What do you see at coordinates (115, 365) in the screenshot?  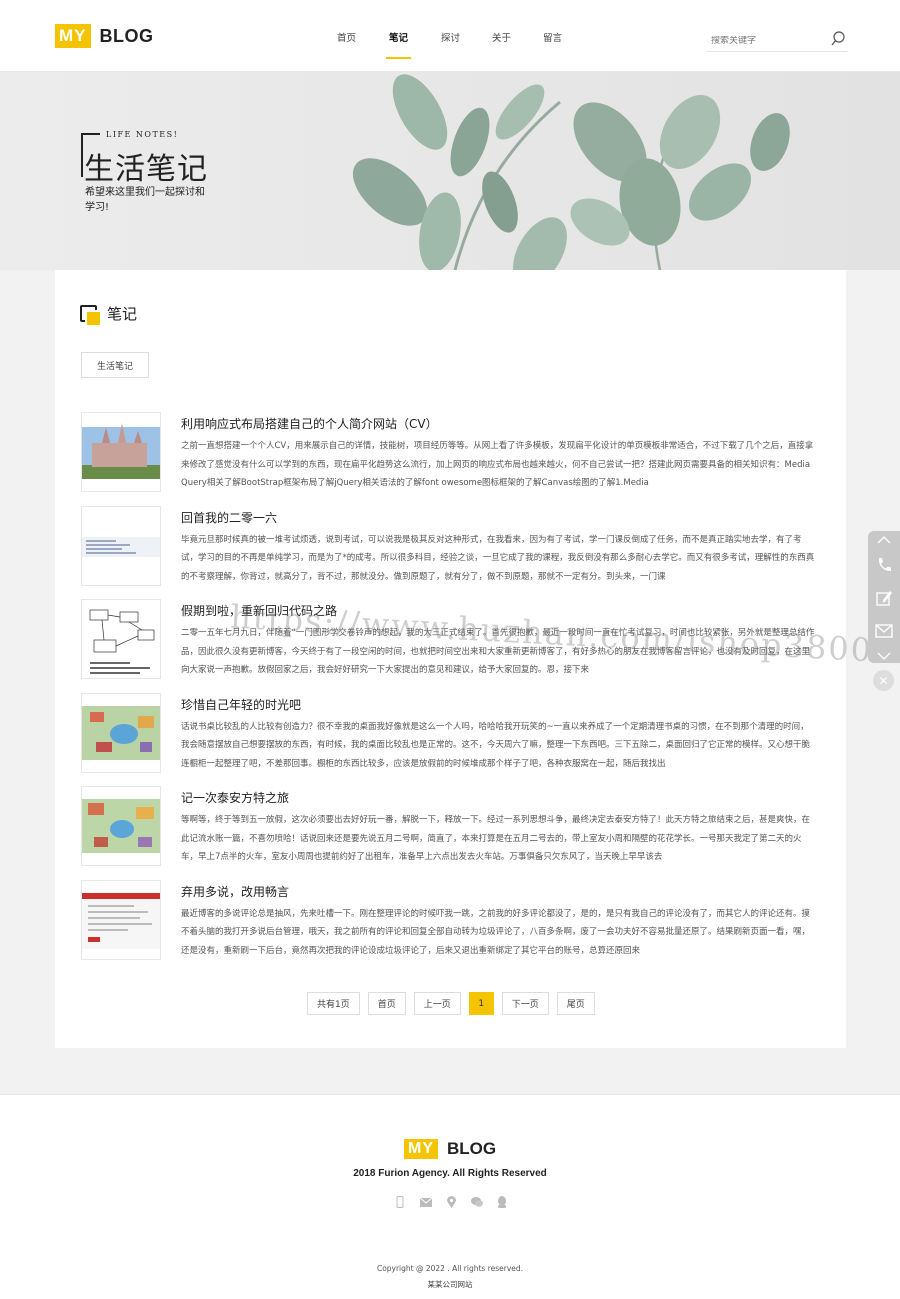 I see `tag-button: 生活笔记` at bounding box center [115, 365].